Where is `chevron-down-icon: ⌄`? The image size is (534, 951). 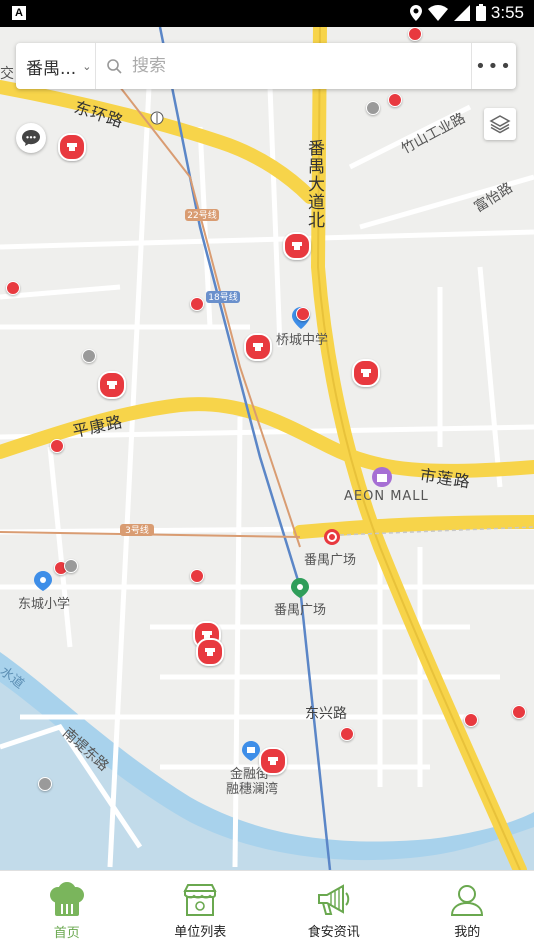 chevron-down-icon: ⌄ is located at coordinates (86, 66).